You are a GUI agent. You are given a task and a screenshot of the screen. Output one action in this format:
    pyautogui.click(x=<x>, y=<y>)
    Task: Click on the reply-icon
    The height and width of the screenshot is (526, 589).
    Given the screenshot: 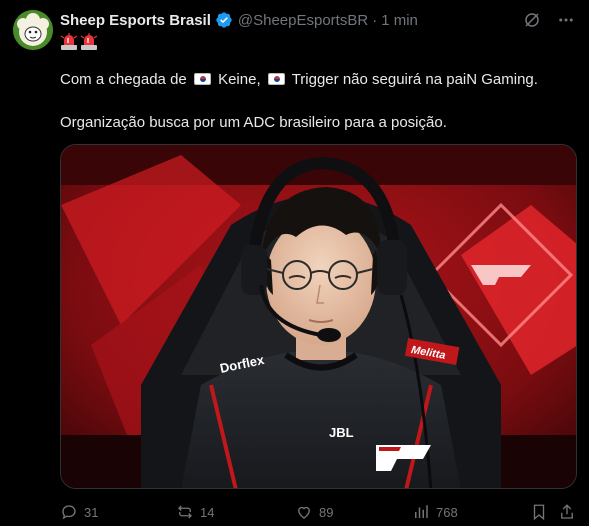 What is the action you would take?
    pyautogui.click(x=69, y=512)
    